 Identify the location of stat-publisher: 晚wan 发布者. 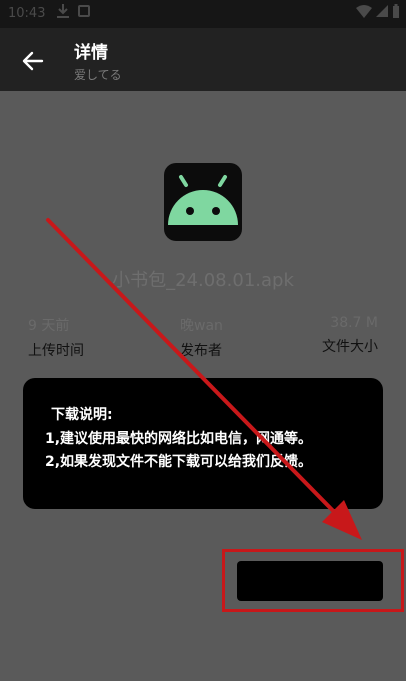
(201, 337).